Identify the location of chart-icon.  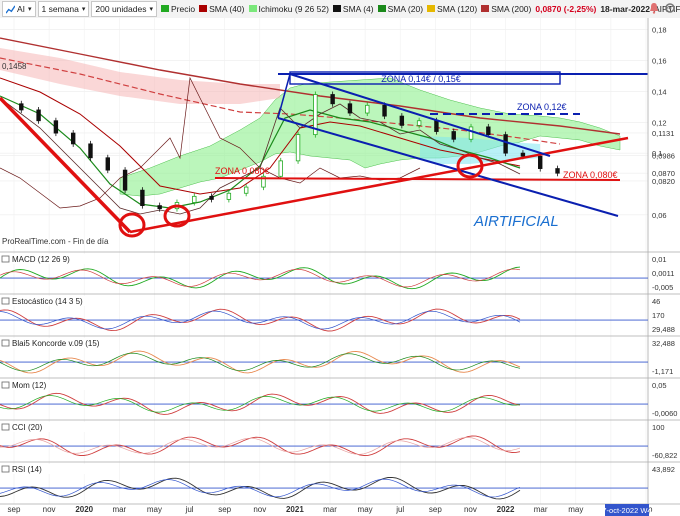
(10, 9).